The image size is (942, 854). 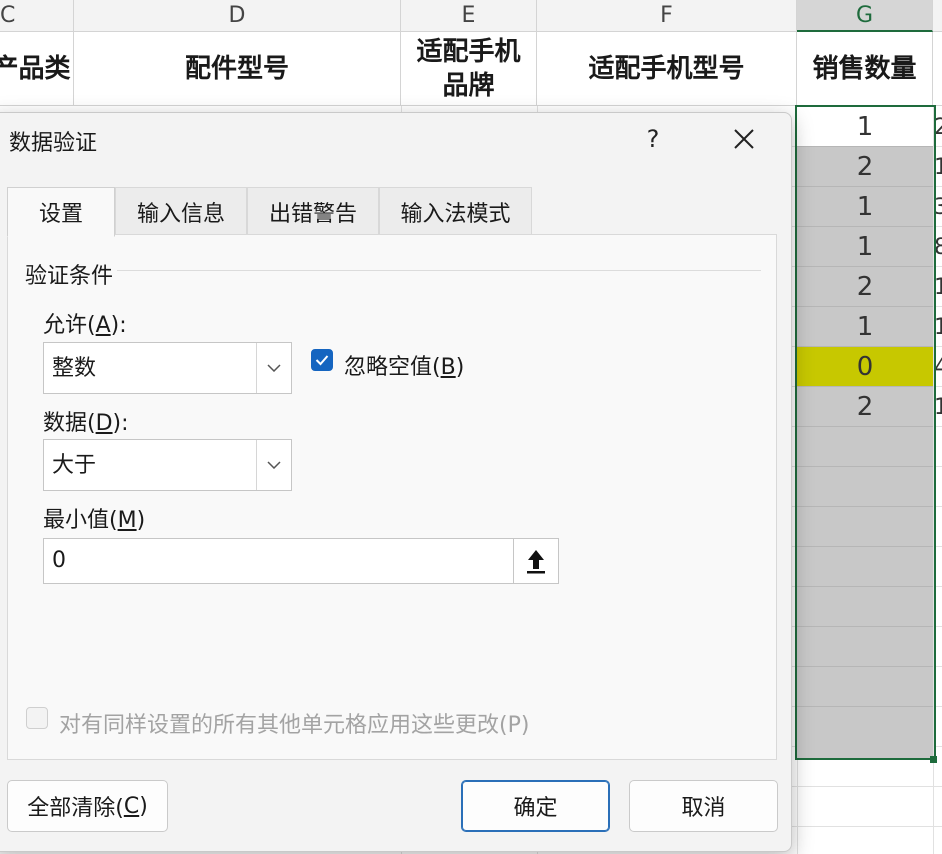 I want to click on cancel-button: 取消, so click(x=703, y=806).